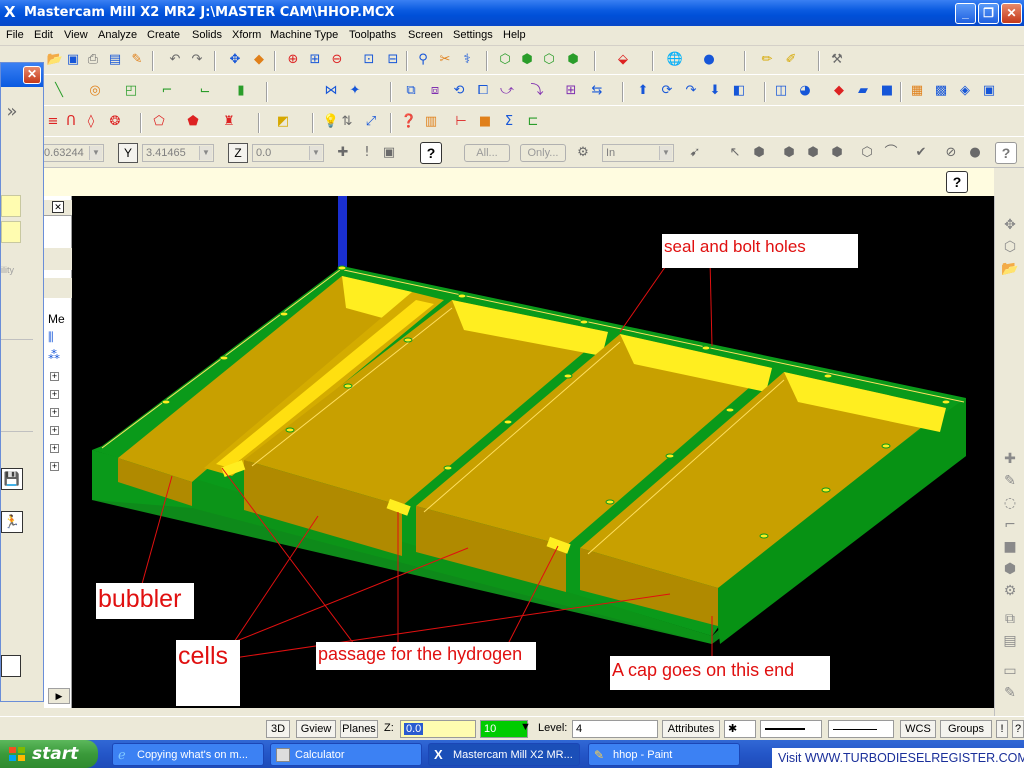  What do you see at coordinates (1010, 641) in the screenshot?
I see `stack-icon: ▤` at bounding box center [1010, 641].